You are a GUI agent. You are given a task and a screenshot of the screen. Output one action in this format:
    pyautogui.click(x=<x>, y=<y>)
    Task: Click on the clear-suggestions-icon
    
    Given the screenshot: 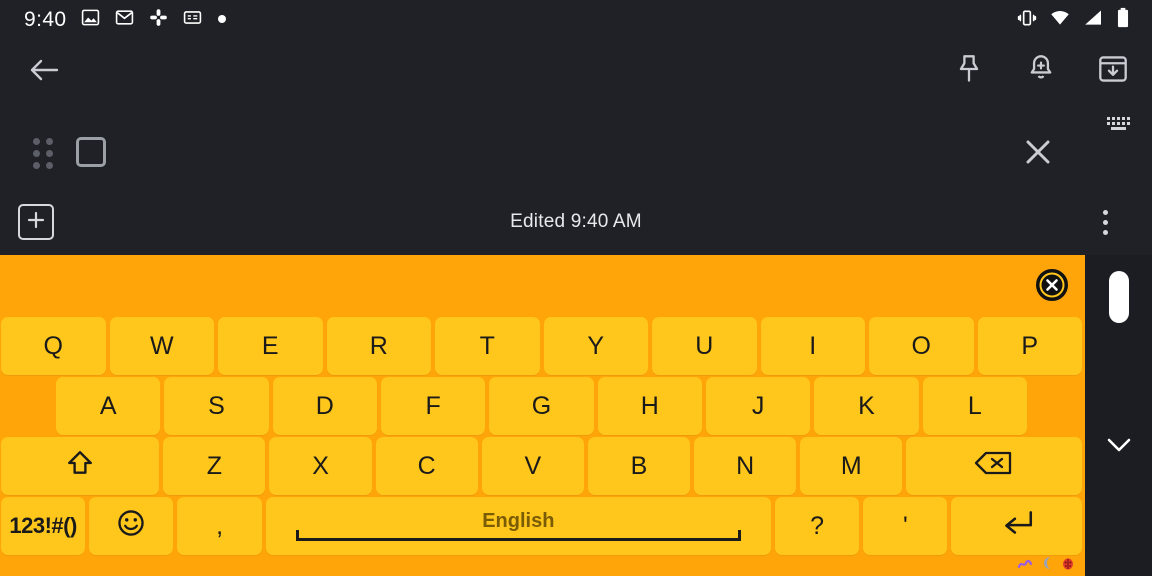 What is the action you would take?
    pyautogui.click(x=1052, y=285)
    